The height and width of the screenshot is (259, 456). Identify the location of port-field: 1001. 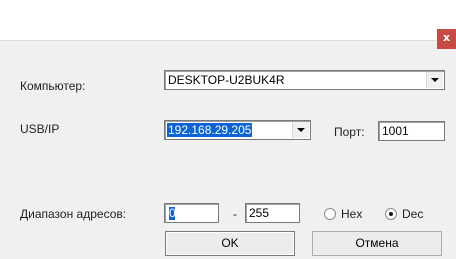
(411, 131).